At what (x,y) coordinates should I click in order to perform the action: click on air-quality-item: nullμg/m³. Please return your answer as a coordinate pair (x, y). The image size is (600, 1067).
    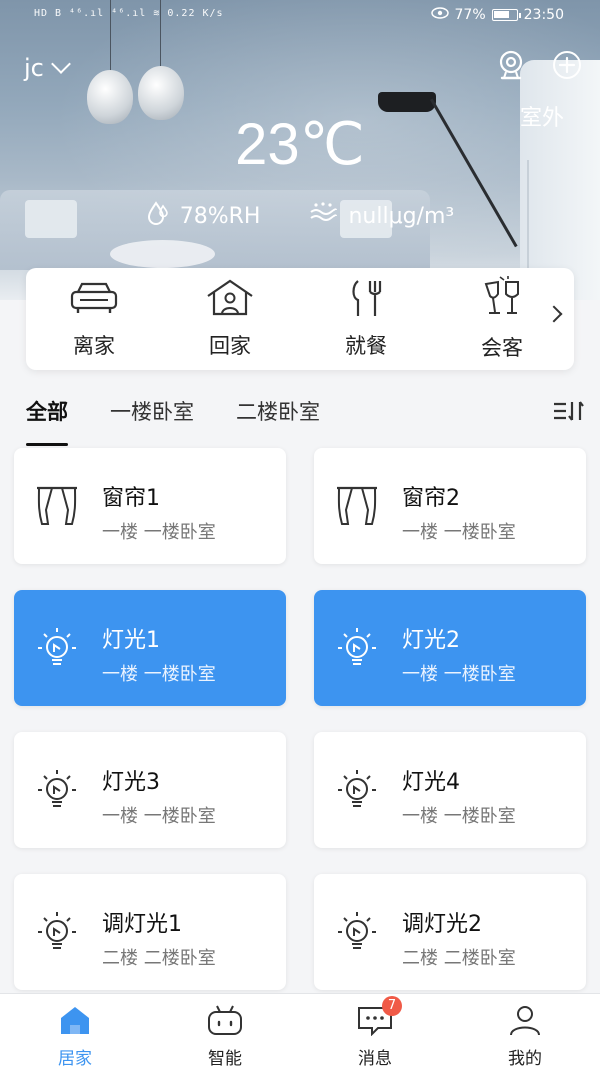
    Looking at the image, I should click on (381, 216).